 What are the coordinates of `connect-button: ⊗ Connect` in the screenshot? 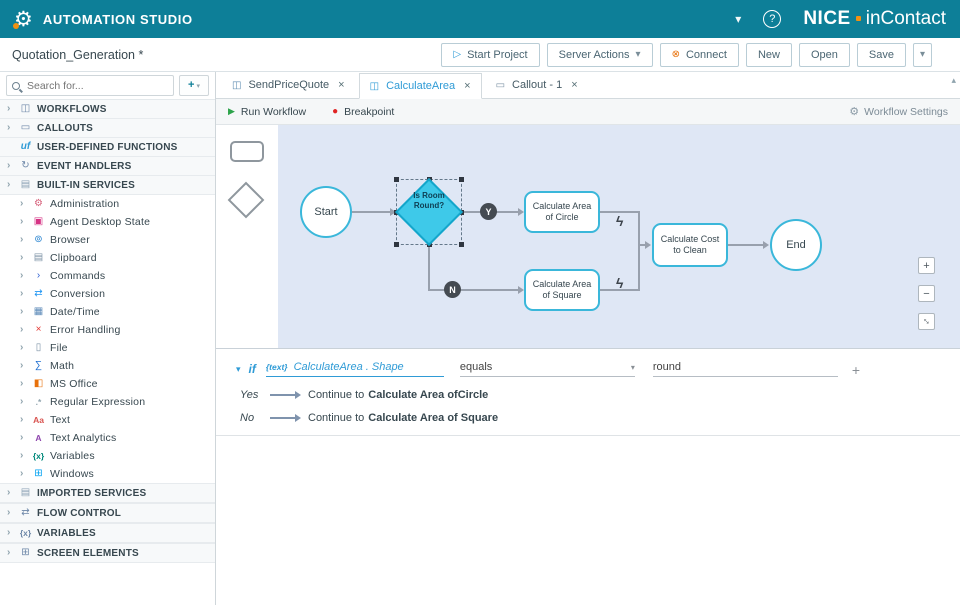 It's located at (699, 54).